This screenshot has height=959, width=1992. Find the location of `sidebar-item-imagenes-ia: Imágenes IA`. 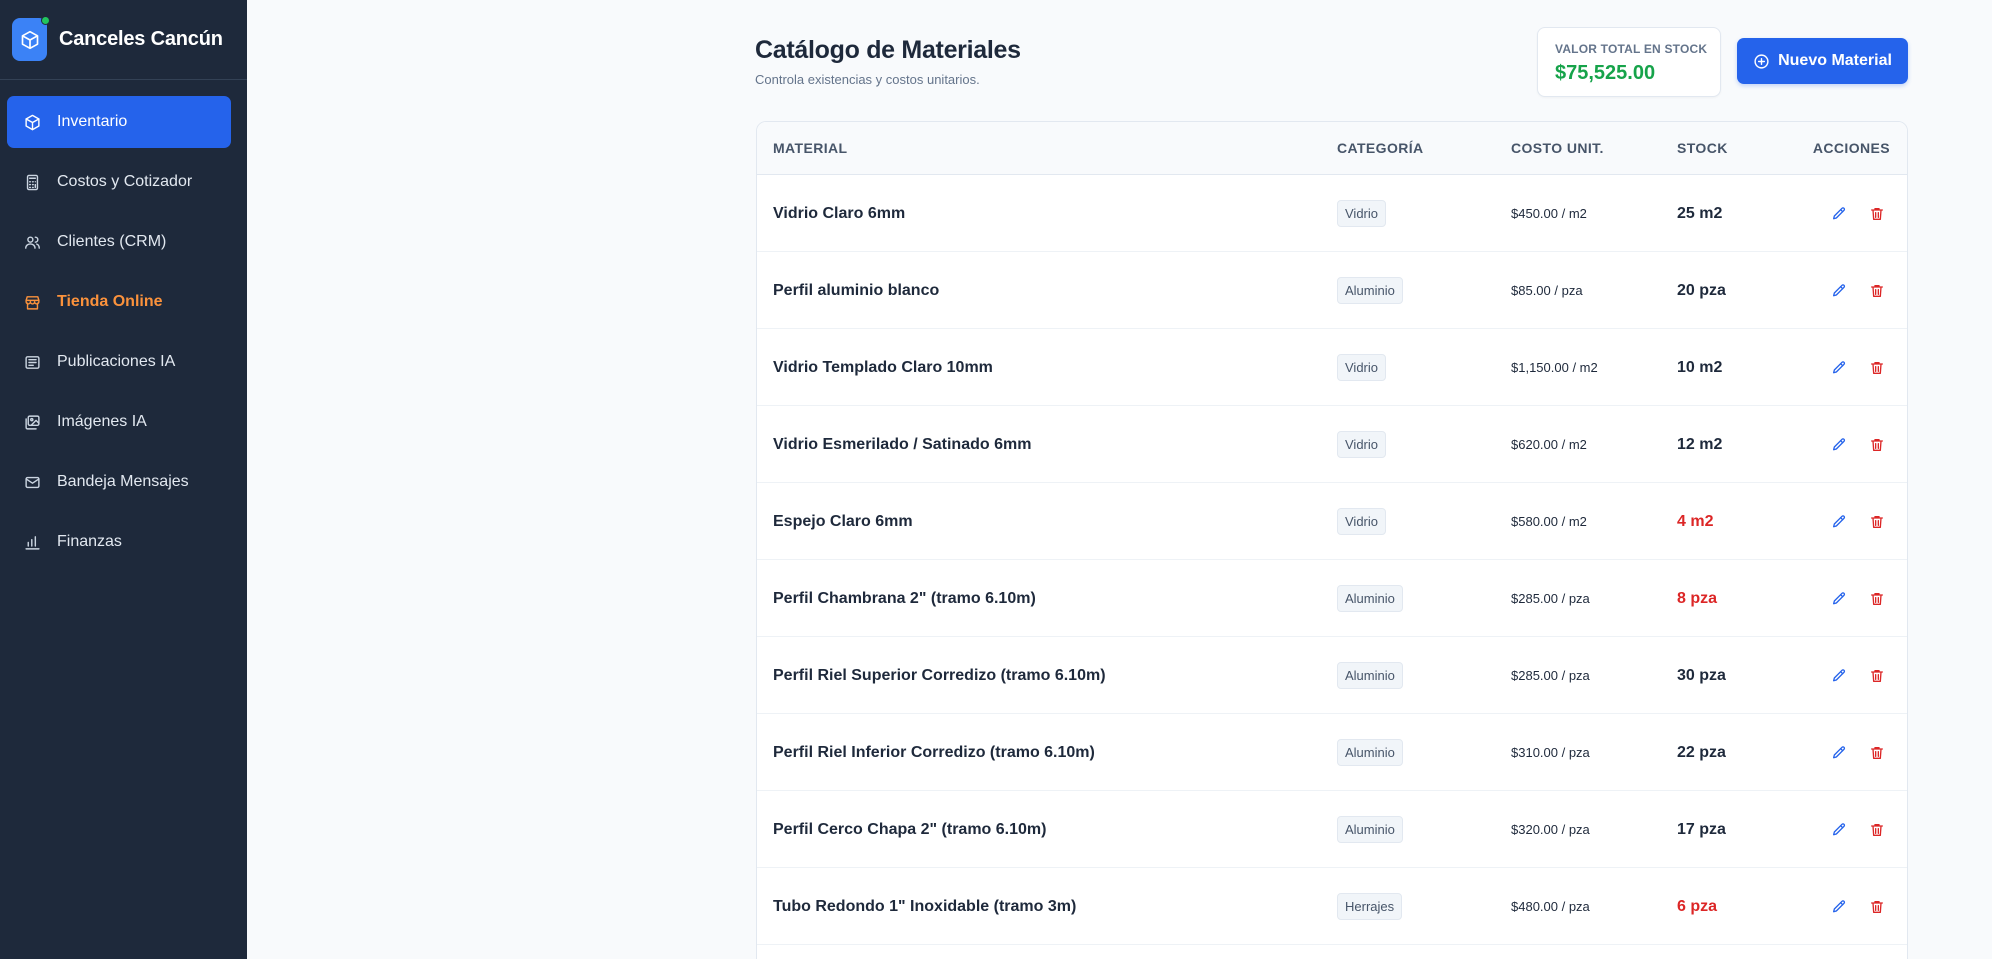

sidebar-item-imagenes-ia: Imágenes IA is located at coordinates (119, 422).